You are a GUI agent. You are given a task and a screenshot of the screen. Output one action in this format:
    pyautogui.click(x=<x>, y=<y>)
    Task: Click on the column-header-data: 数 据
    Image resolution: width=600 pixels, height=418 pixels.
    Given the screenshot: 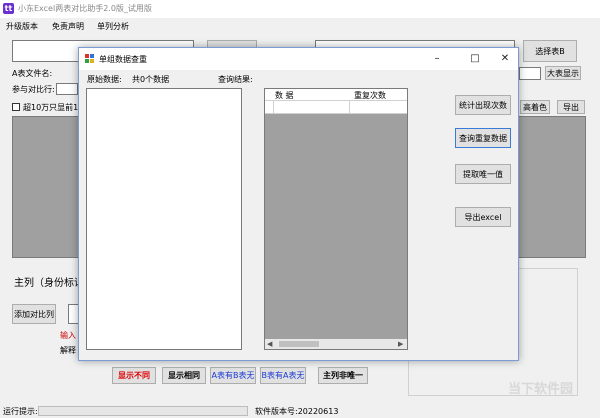 What is the action you would take?
    pyautogui.click(x=284, y=95)
    